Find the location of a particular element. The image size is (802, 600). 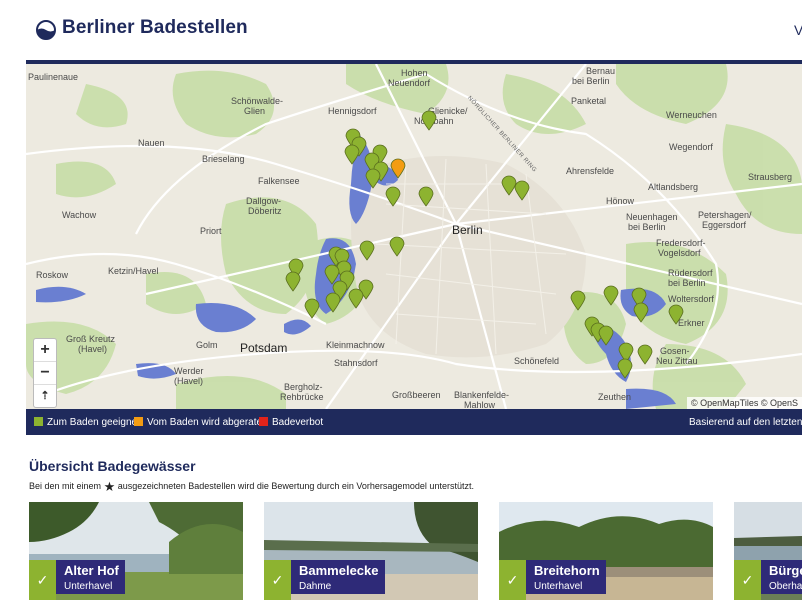

place-label: Rüdersdorf is located at coordinates (690, 273).